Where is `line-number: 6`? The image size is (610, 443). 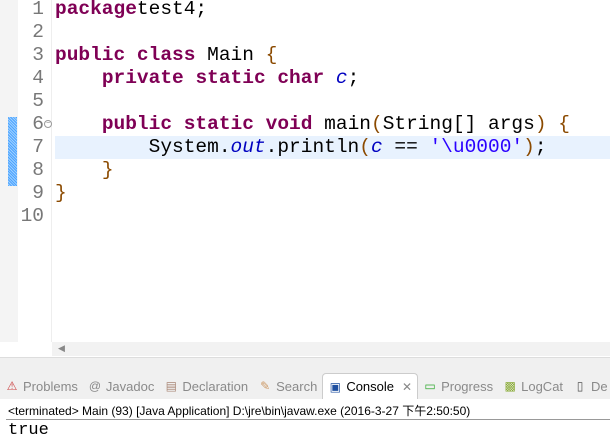
line-number: 6 is located at coordinates (38, 124).